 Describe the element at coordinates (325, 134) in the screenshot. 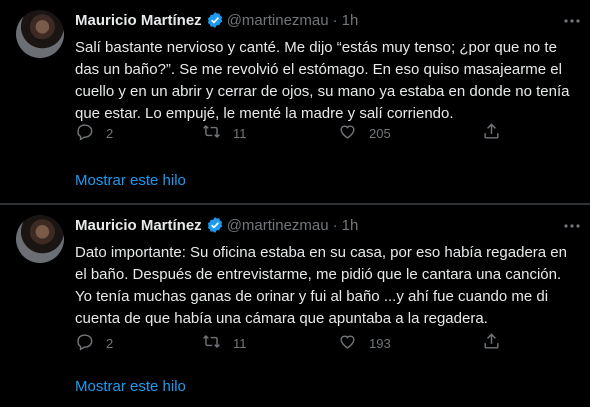

I see `tweet-actions: 2 11 205` at that location.